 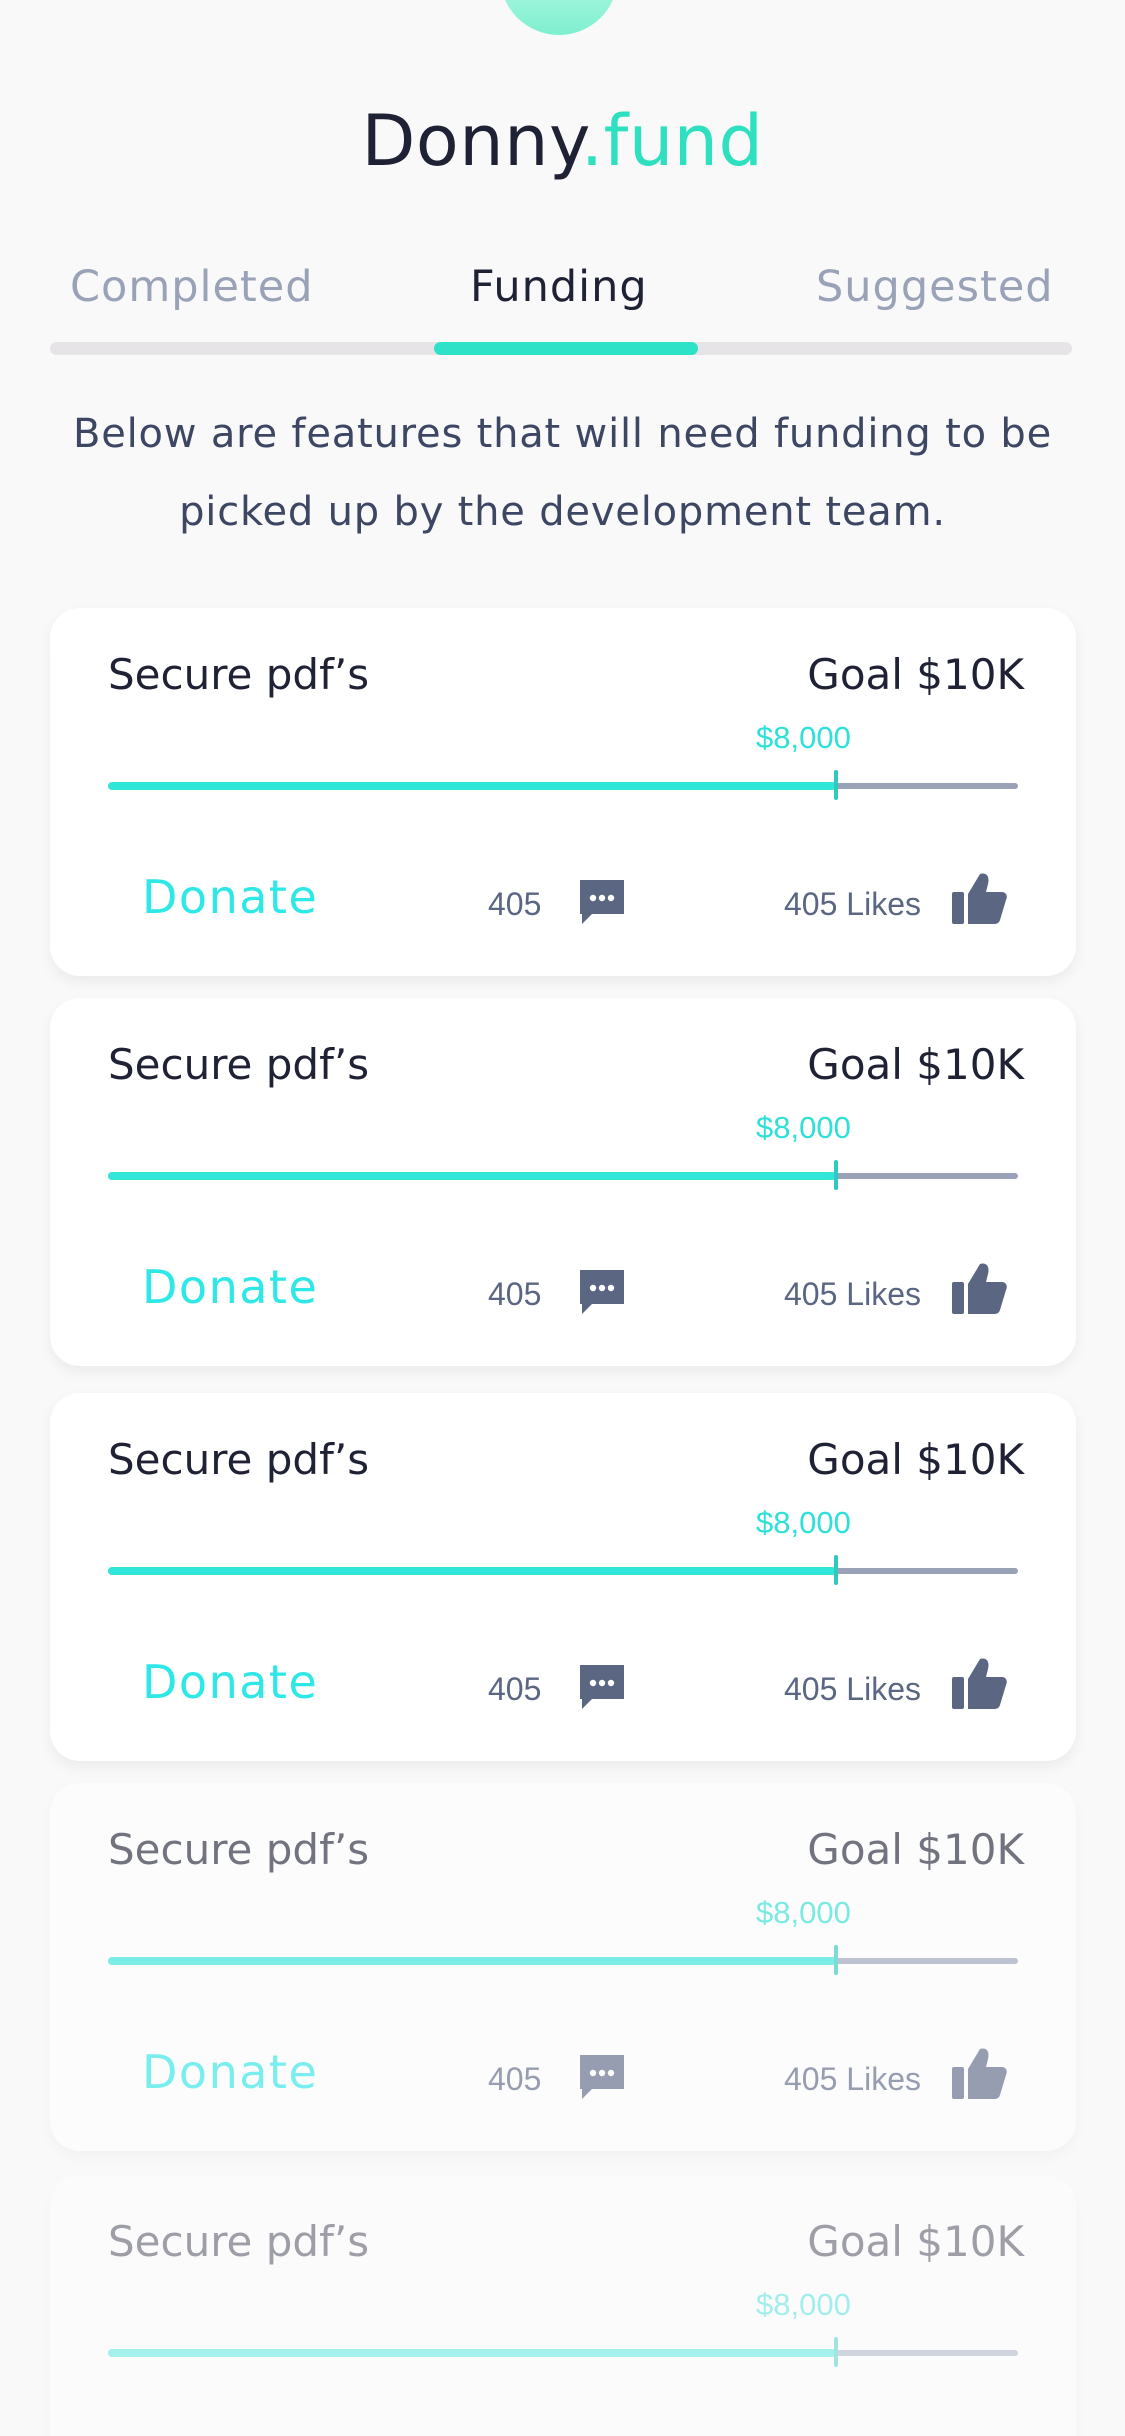 I want to click on brand-name: Donny, so click(x=471, y=141).